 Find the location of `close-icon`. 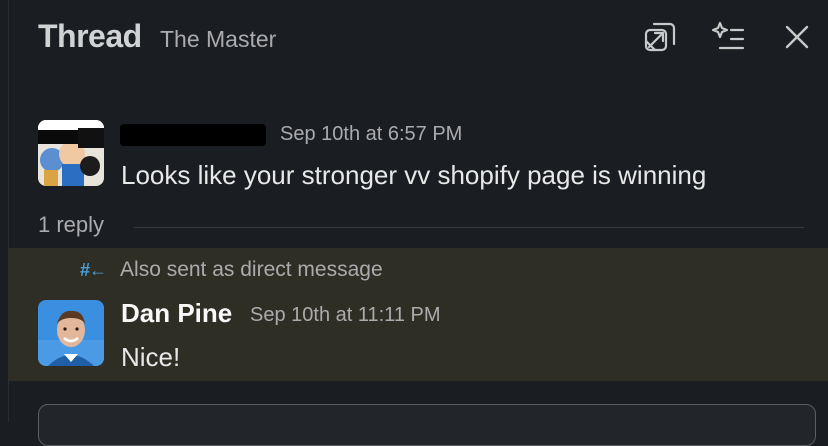

close-icon is located at coordinates (797, 37).